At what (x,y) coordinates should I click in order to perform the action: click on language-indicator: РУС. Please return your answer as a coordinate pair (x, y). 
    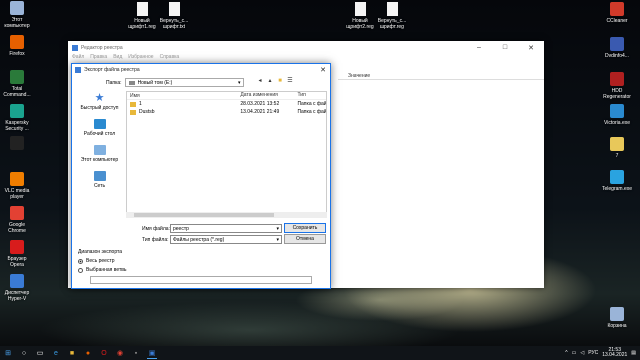
    Looking at the image, I should click on (593, 353).